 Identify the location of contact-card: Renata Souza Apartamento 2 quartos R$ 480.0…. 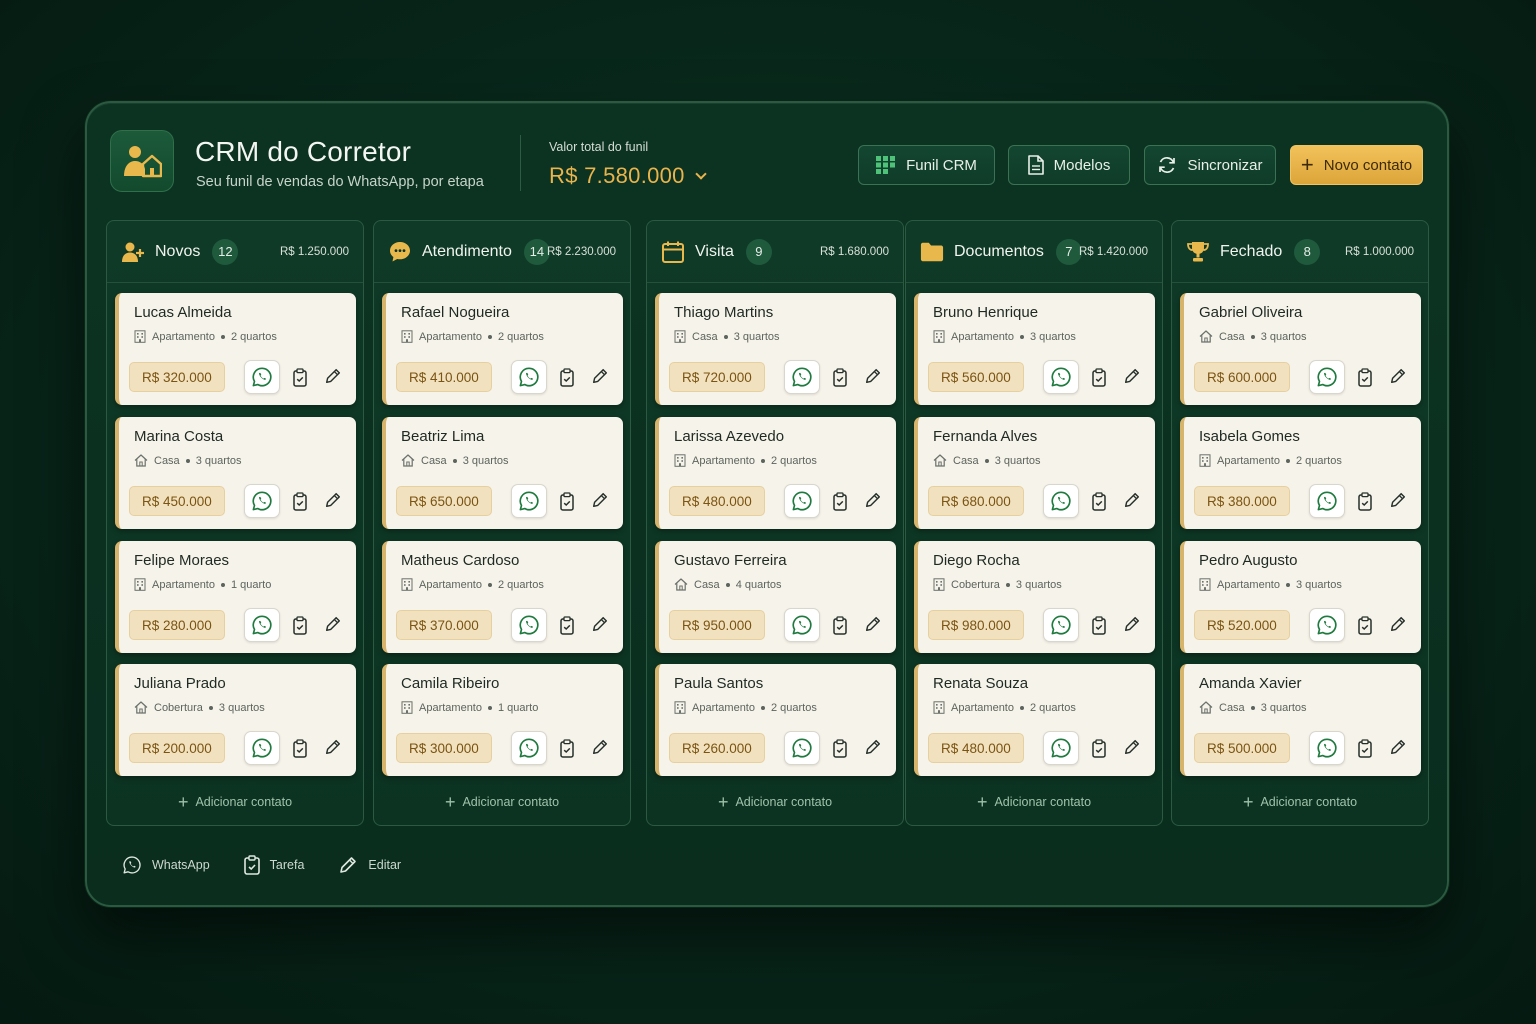
(1034, 720).